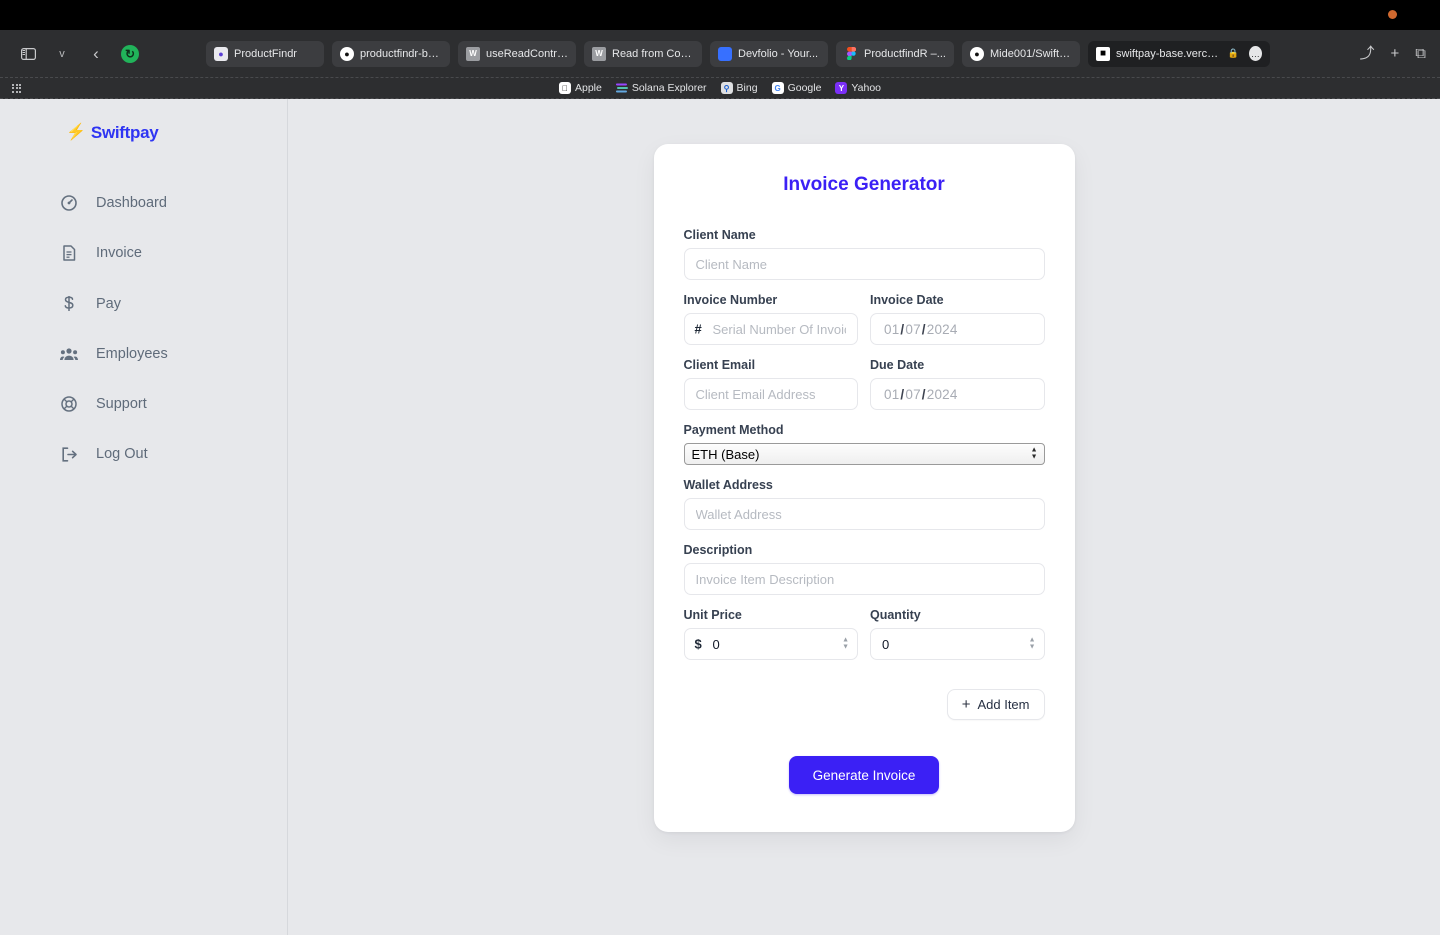 The height and width of the screenshot is (935, 1440). Describe the element at coordinates (895, 615) in the screenshot. I see `quantity-label: Quantity` at that location.